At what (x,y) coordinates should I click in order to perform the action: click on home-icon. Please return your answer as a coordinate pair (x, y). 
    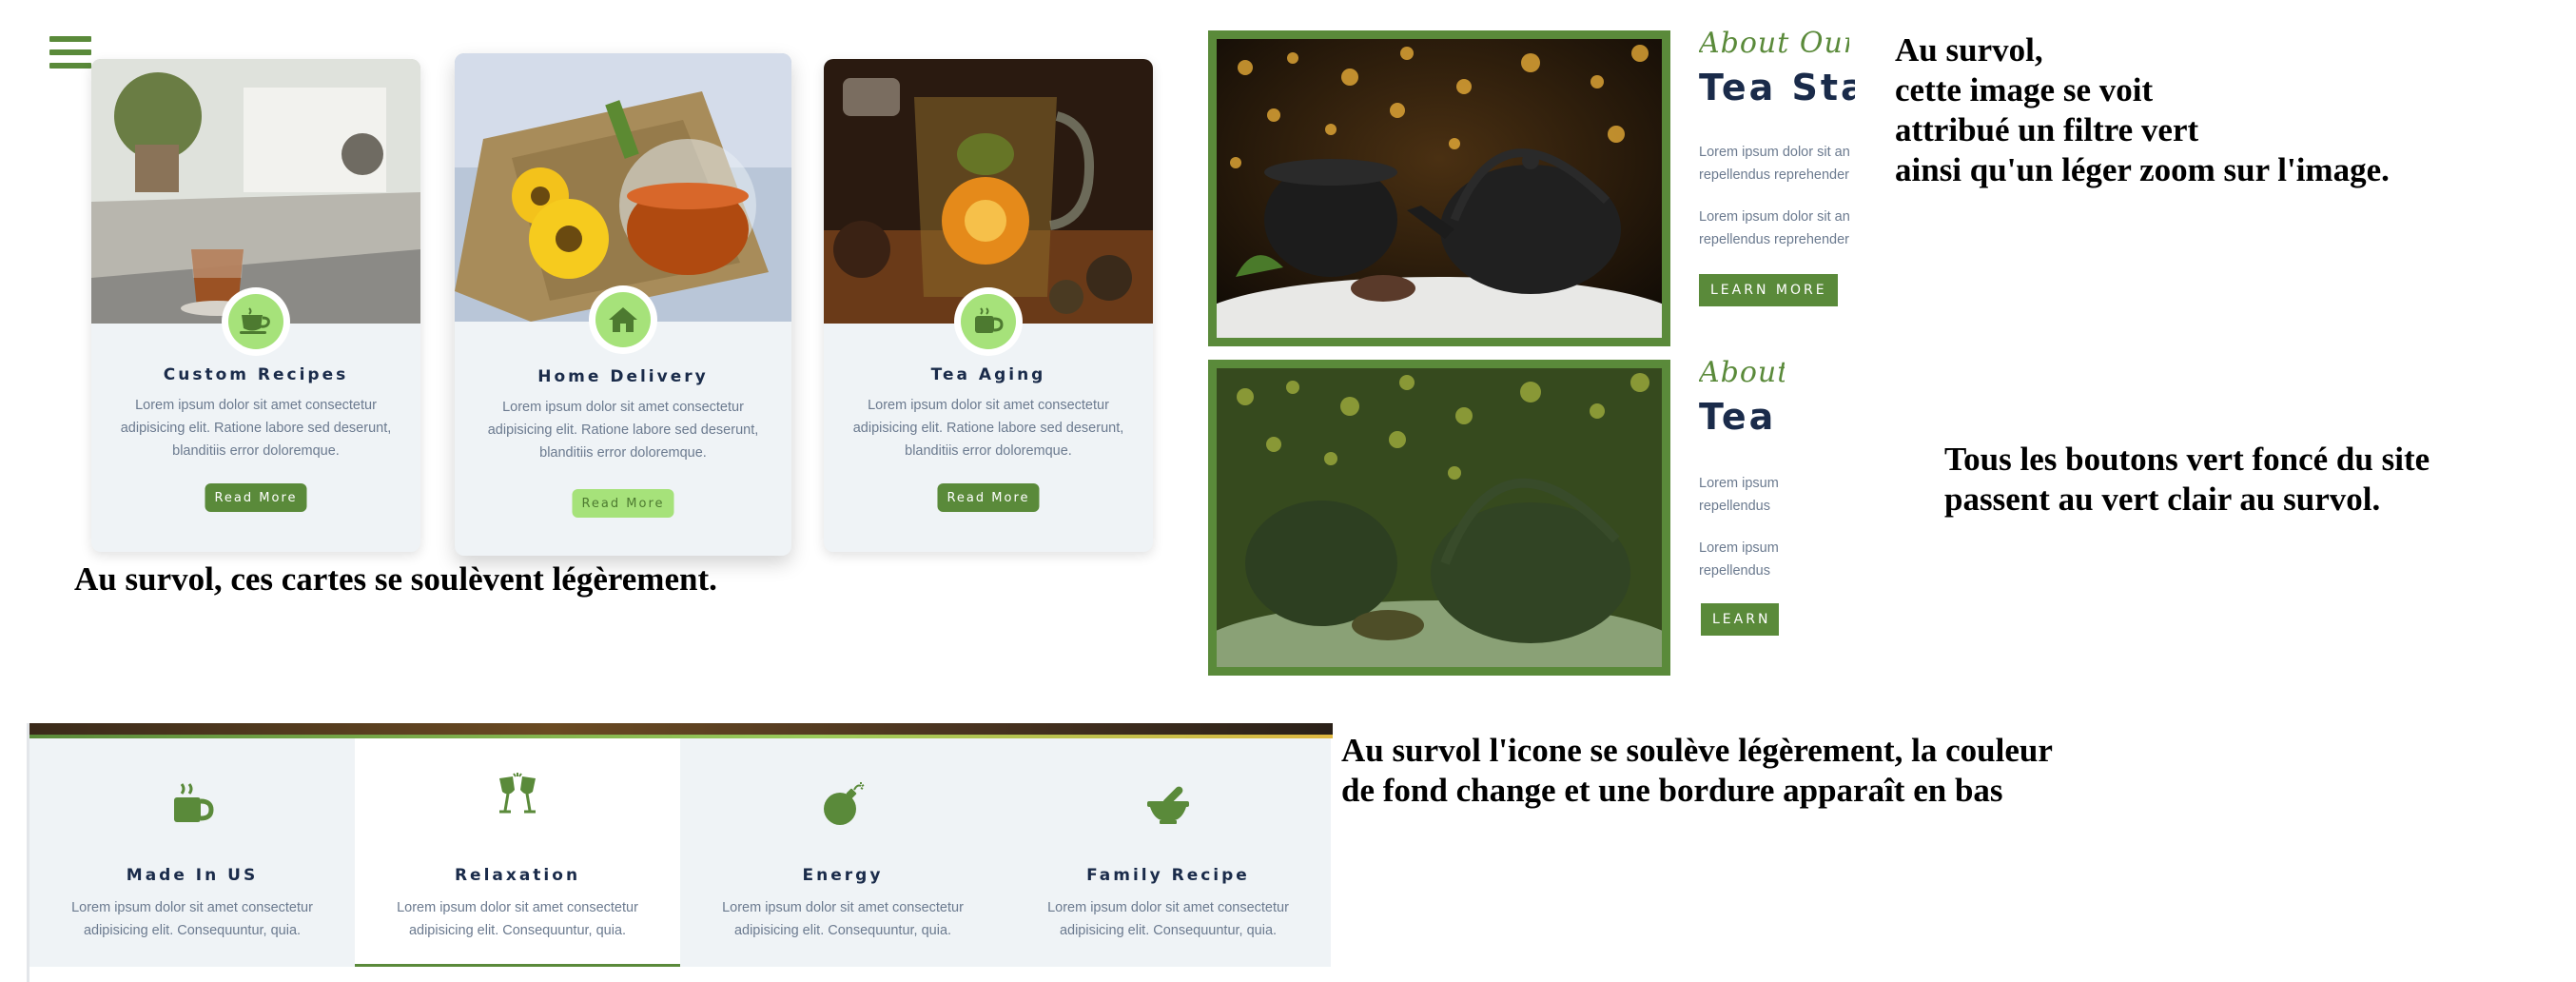
    Looking at the image, I should click on (623, 319).